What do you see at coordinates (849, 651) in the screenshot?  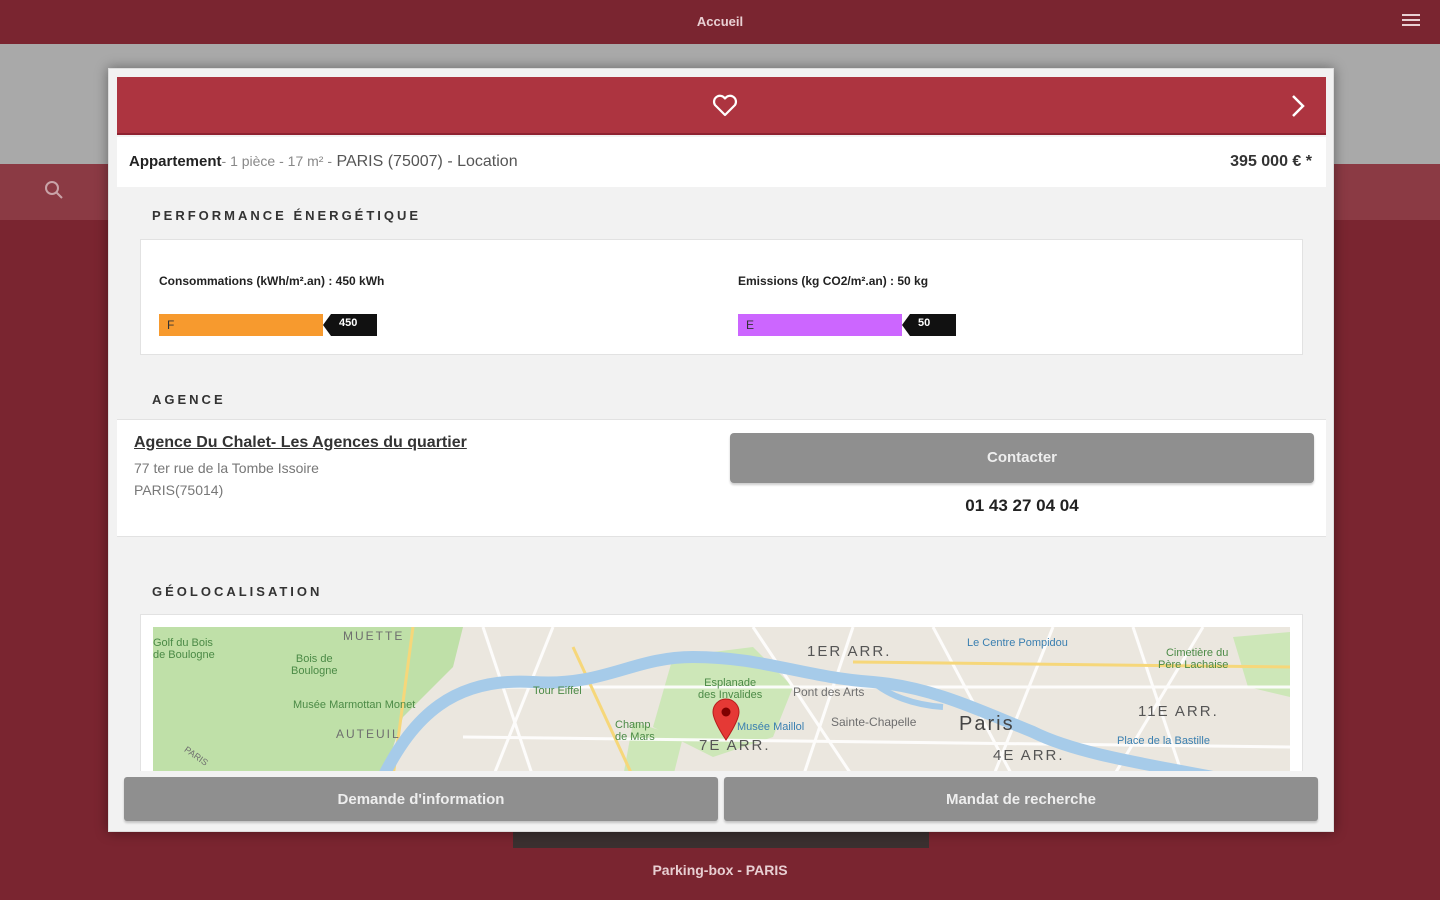 I see `map-label-1er-arr: 1ER ARR.` at bounding box center [849, 651].